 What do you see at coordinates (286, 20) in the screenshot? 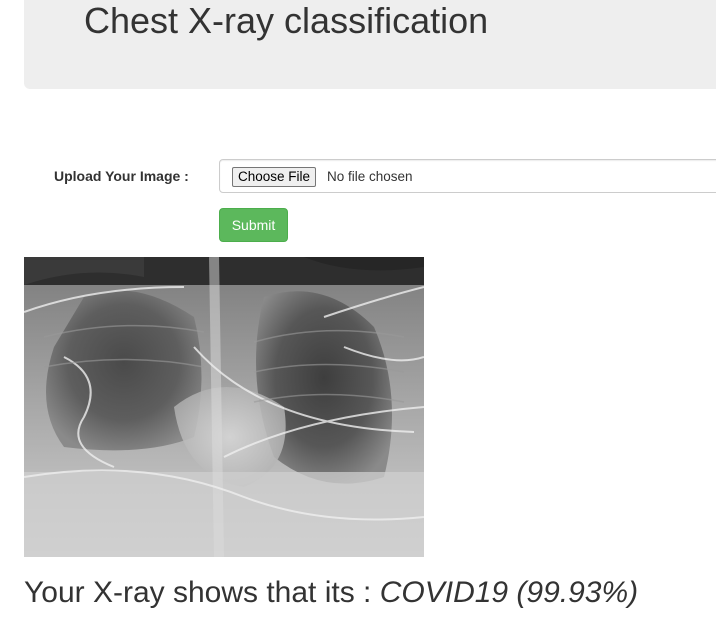
I see `page-title: Chest X-ray classification` at bounding box center [286, 20].